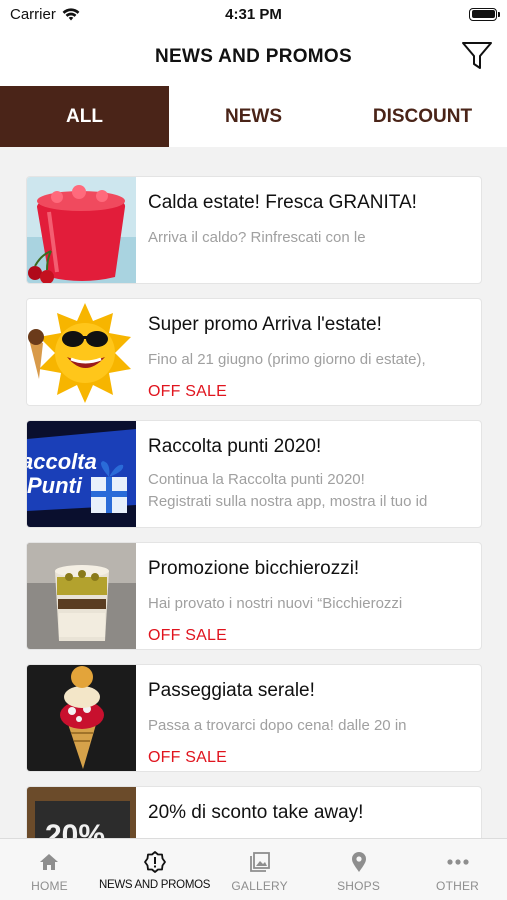 The image size is (507, 900). I want to click on filter-button, so click(477, 56).